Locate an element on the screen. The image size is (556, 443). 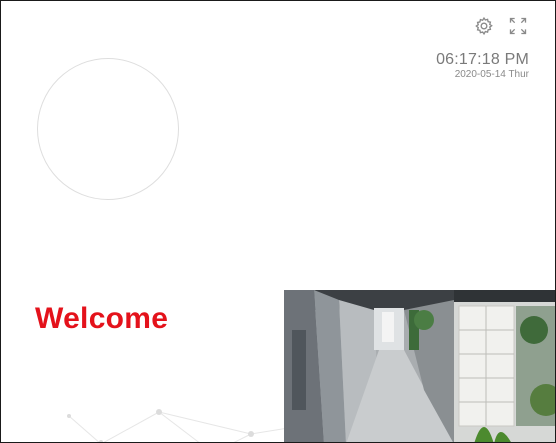
fullscreen-expand-icon is located at coordinates (518, 26).